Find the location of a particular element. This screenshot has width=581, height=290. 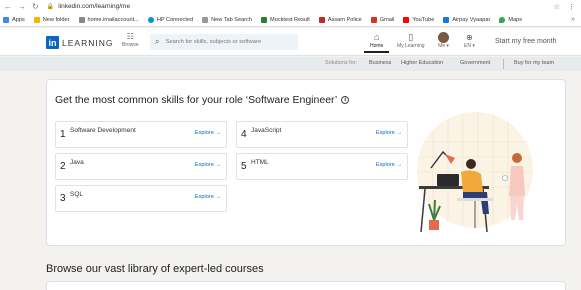

globe-icon: ⊕ is located at coordinates (469, 37).